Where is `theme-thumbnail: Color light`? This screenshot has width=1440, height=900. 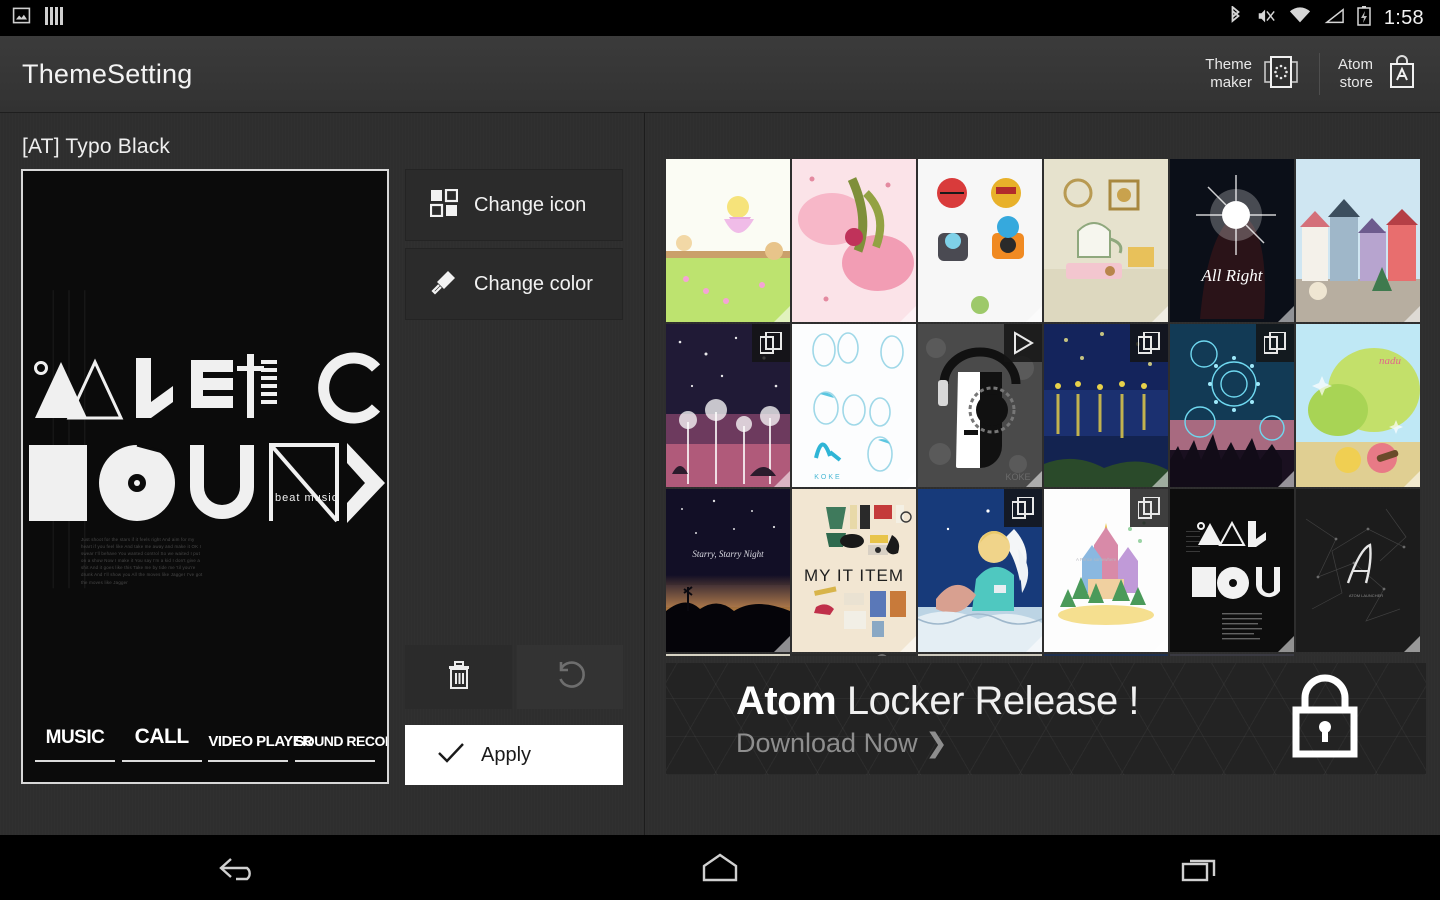 theme-thumbnail: Color light is located at coordinates (1106, 655).